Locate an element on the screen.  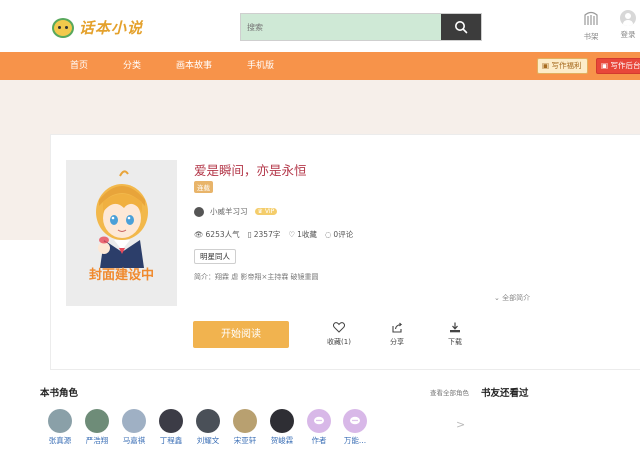
eye-icon: 👁 is located at coordinates (199, 234).